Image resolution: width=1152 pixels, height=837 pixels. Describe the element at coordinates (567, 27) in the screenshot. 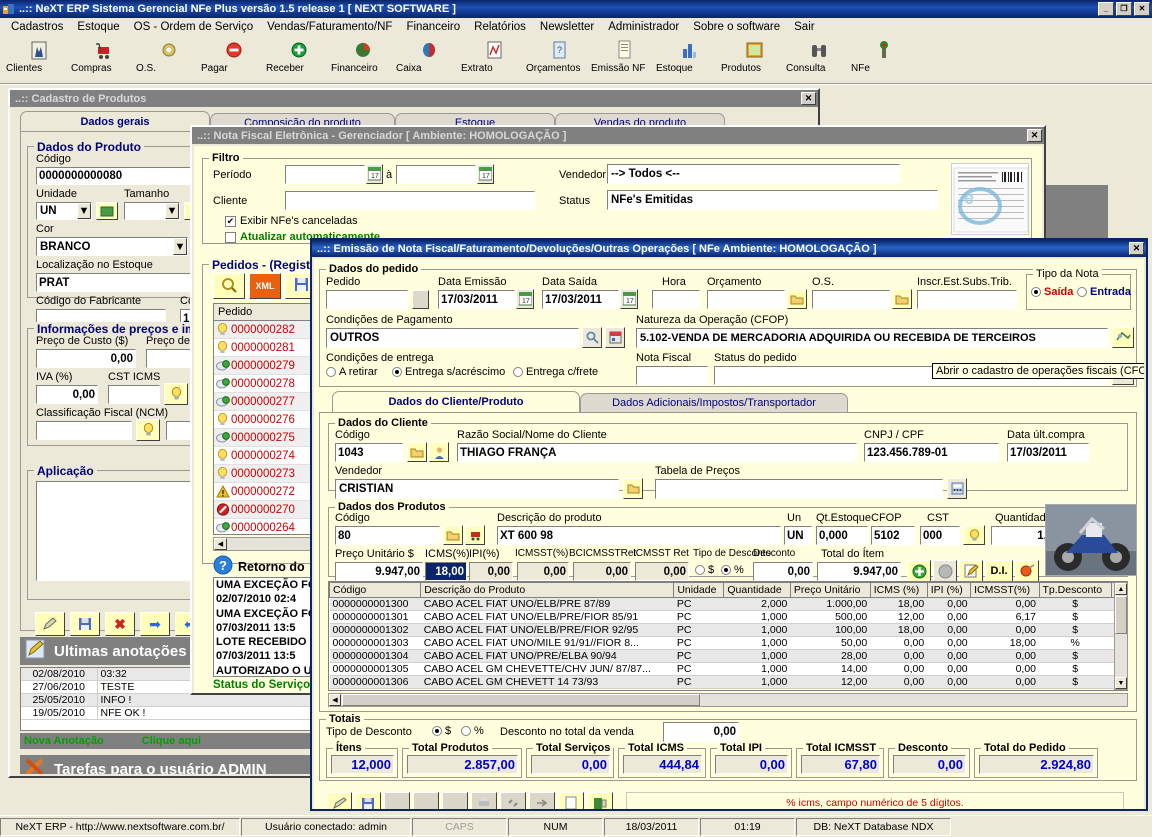

I see `menu-newsletter: Newsletter` at that location.